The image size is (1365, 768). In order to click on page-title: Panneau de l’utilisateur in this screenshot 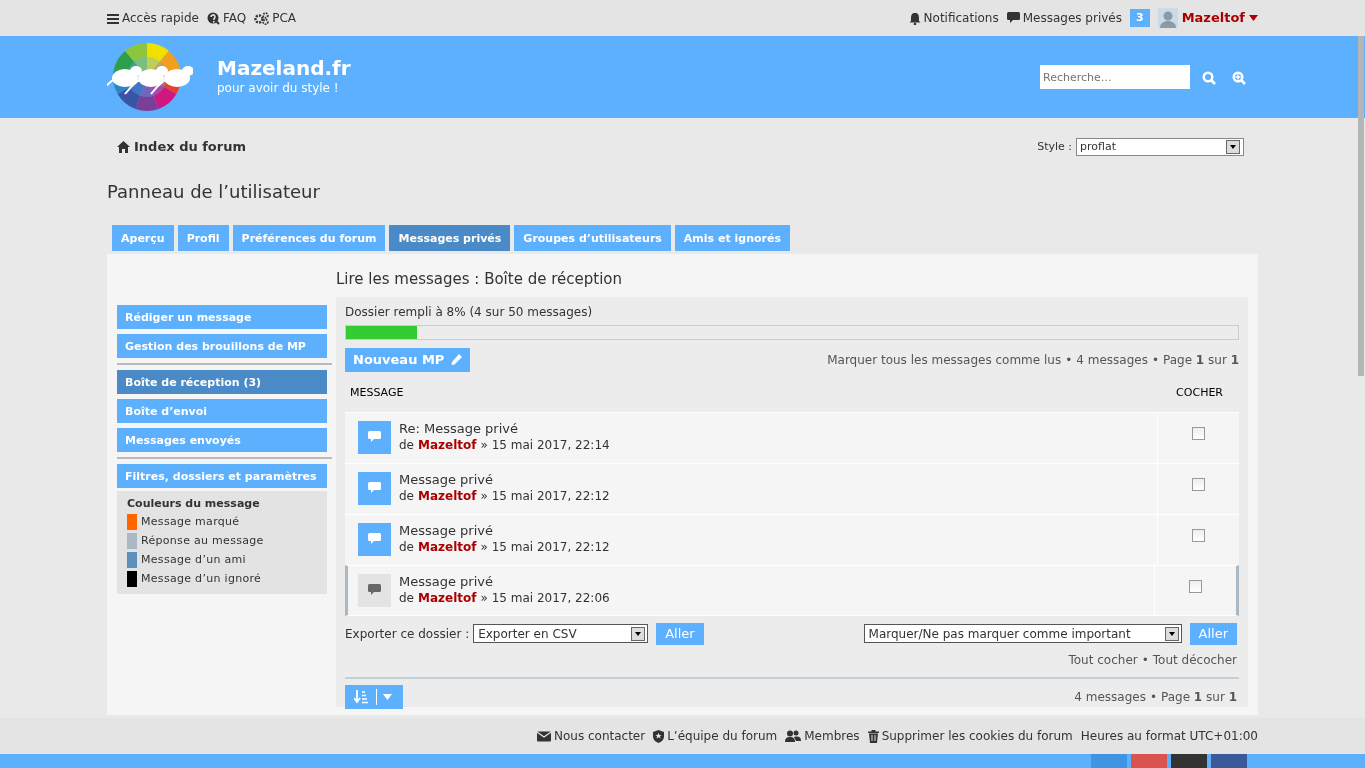, I will do `click(214, 192)`.